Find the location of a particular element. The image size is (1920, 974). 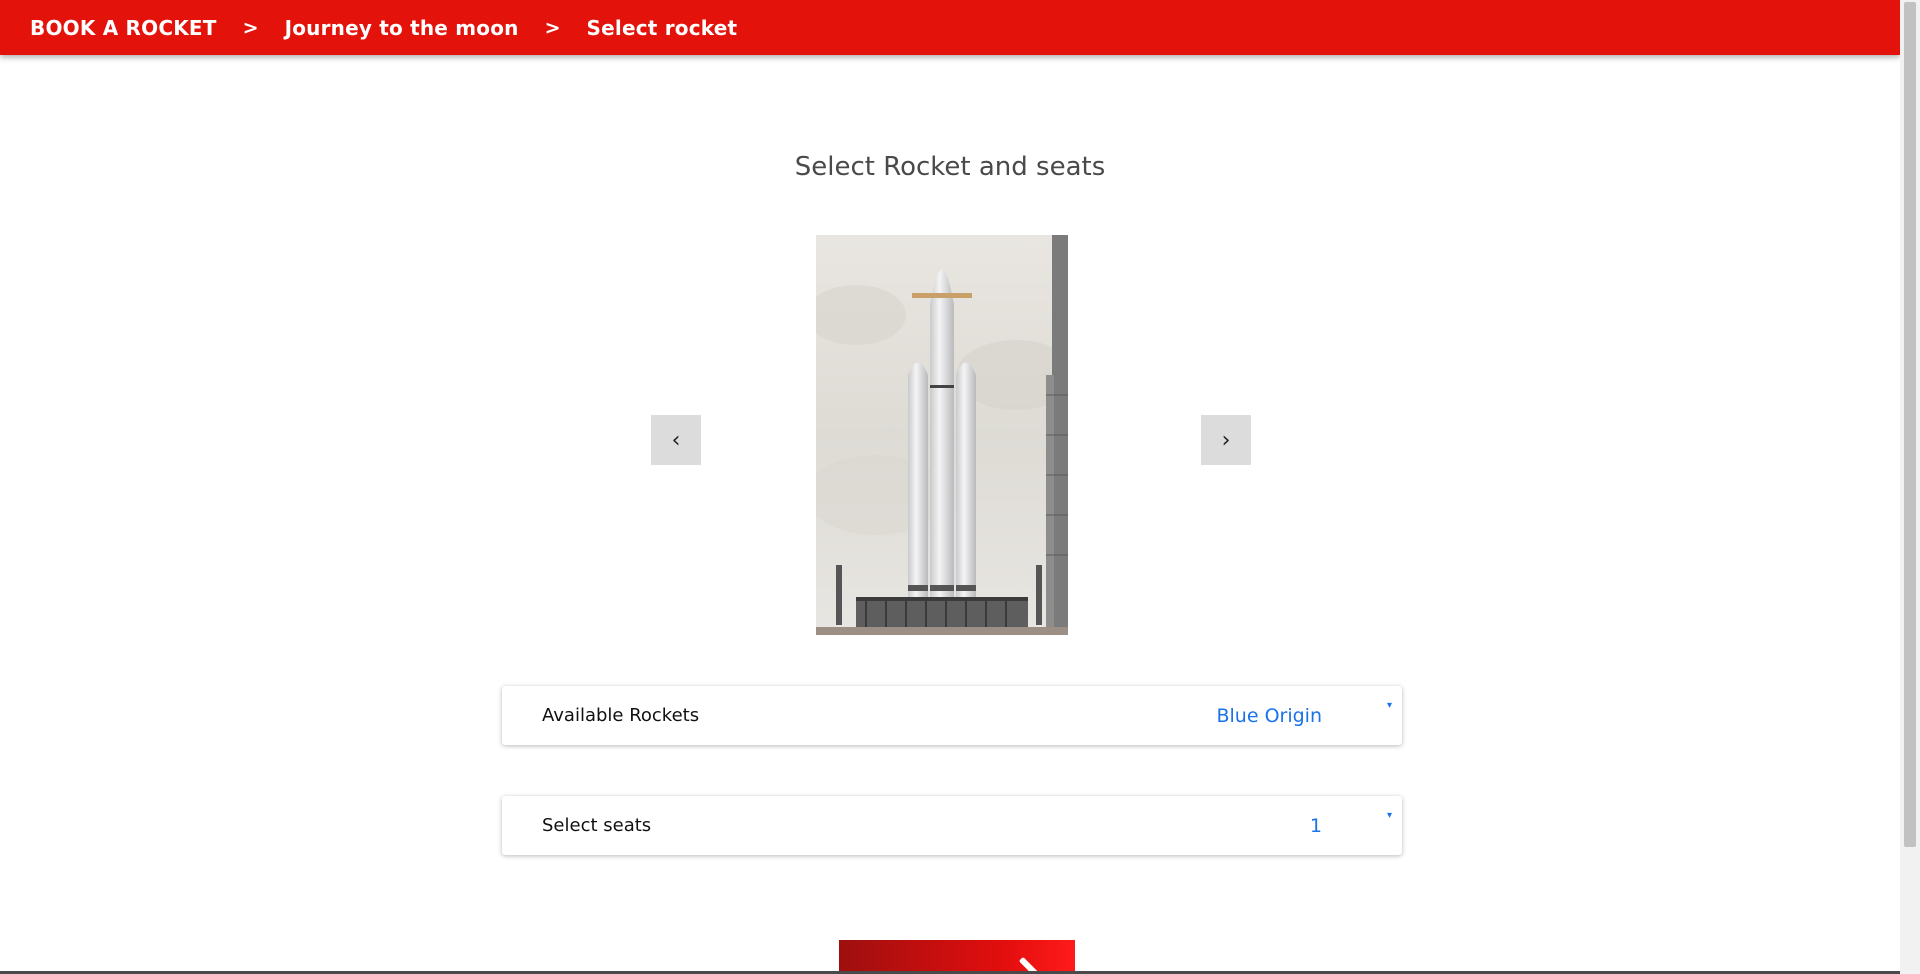

rocket-select-value: Blue Origin is located at coordinates (1269, 715).